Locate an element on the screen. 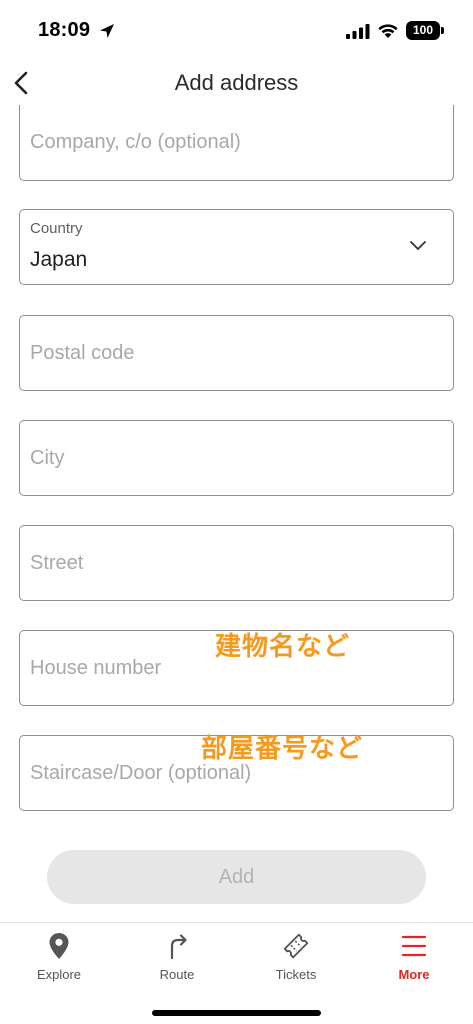  battery-nub is located at coordinates (442, 30).